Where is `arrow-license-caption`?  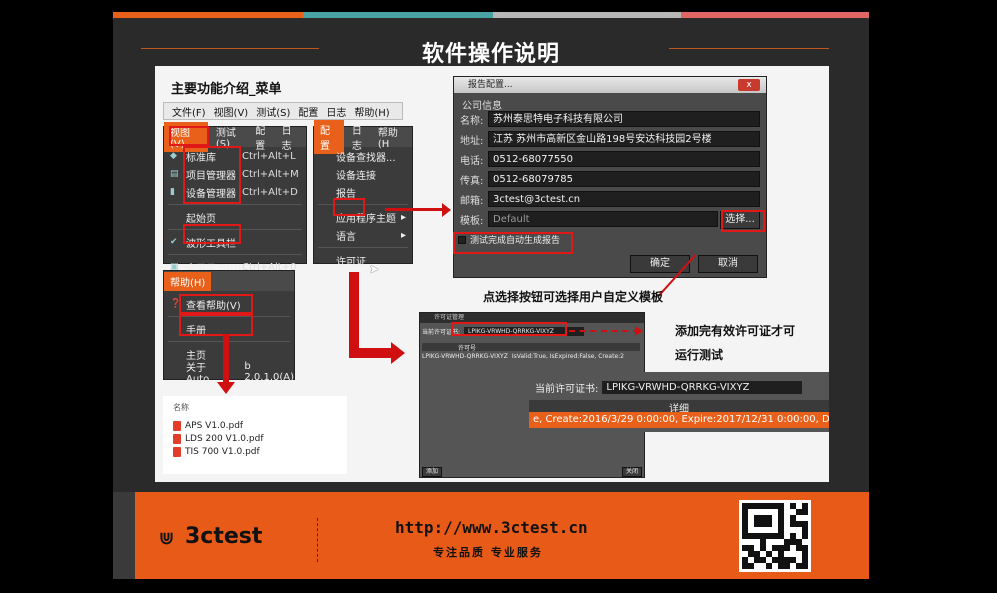
arrow-license-caption is located at coordinates (604, 331).